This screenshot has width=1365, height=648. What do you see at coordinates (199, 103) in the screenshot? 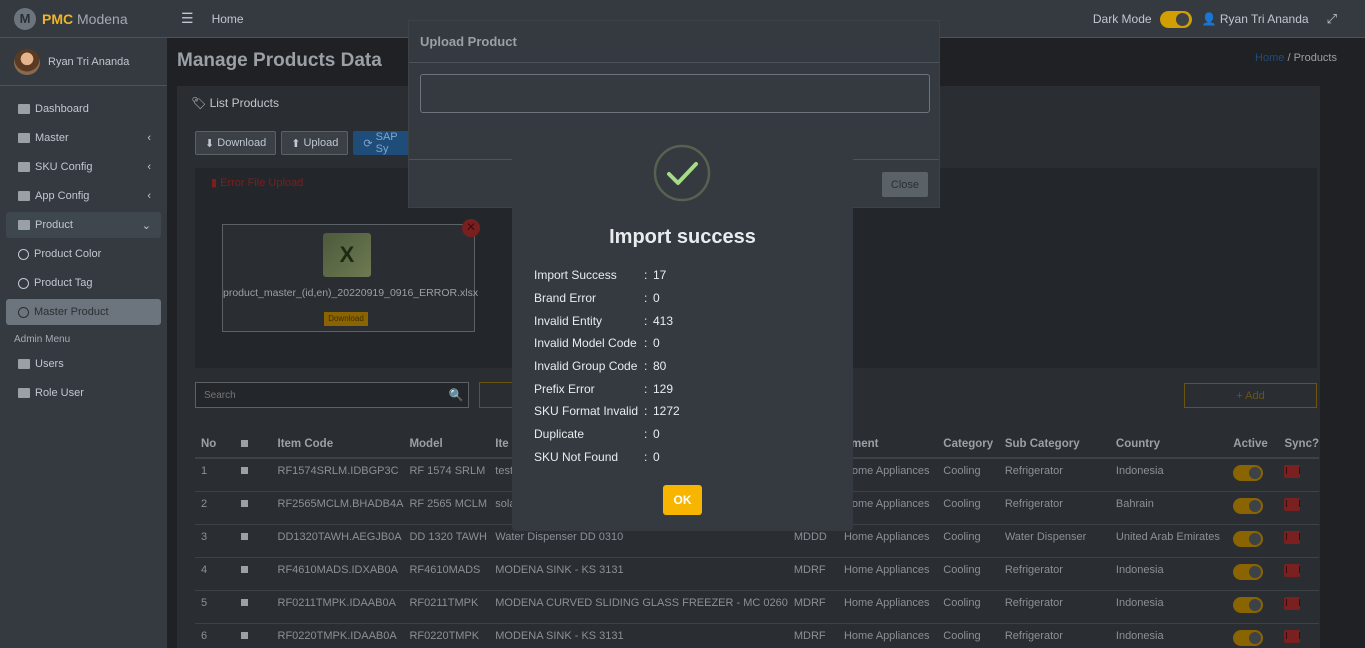
I see `tag-icon: 🏷` at bounding box center [199, 103].